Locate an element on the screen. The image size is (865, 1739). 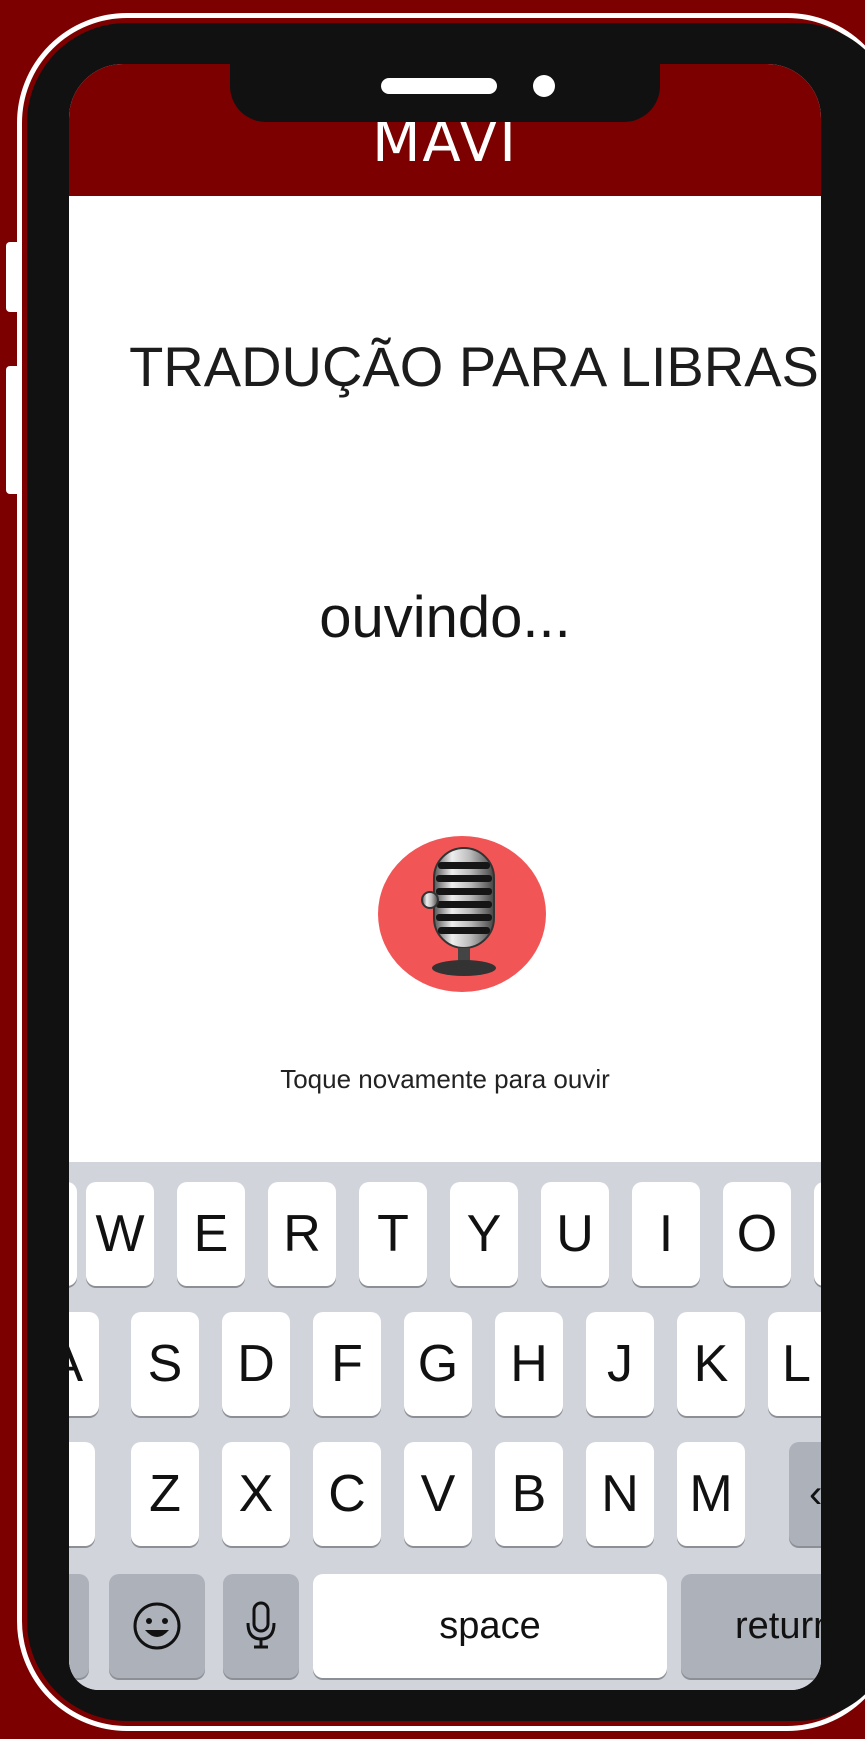
key-u: U is located at coordinates (575, 1234).